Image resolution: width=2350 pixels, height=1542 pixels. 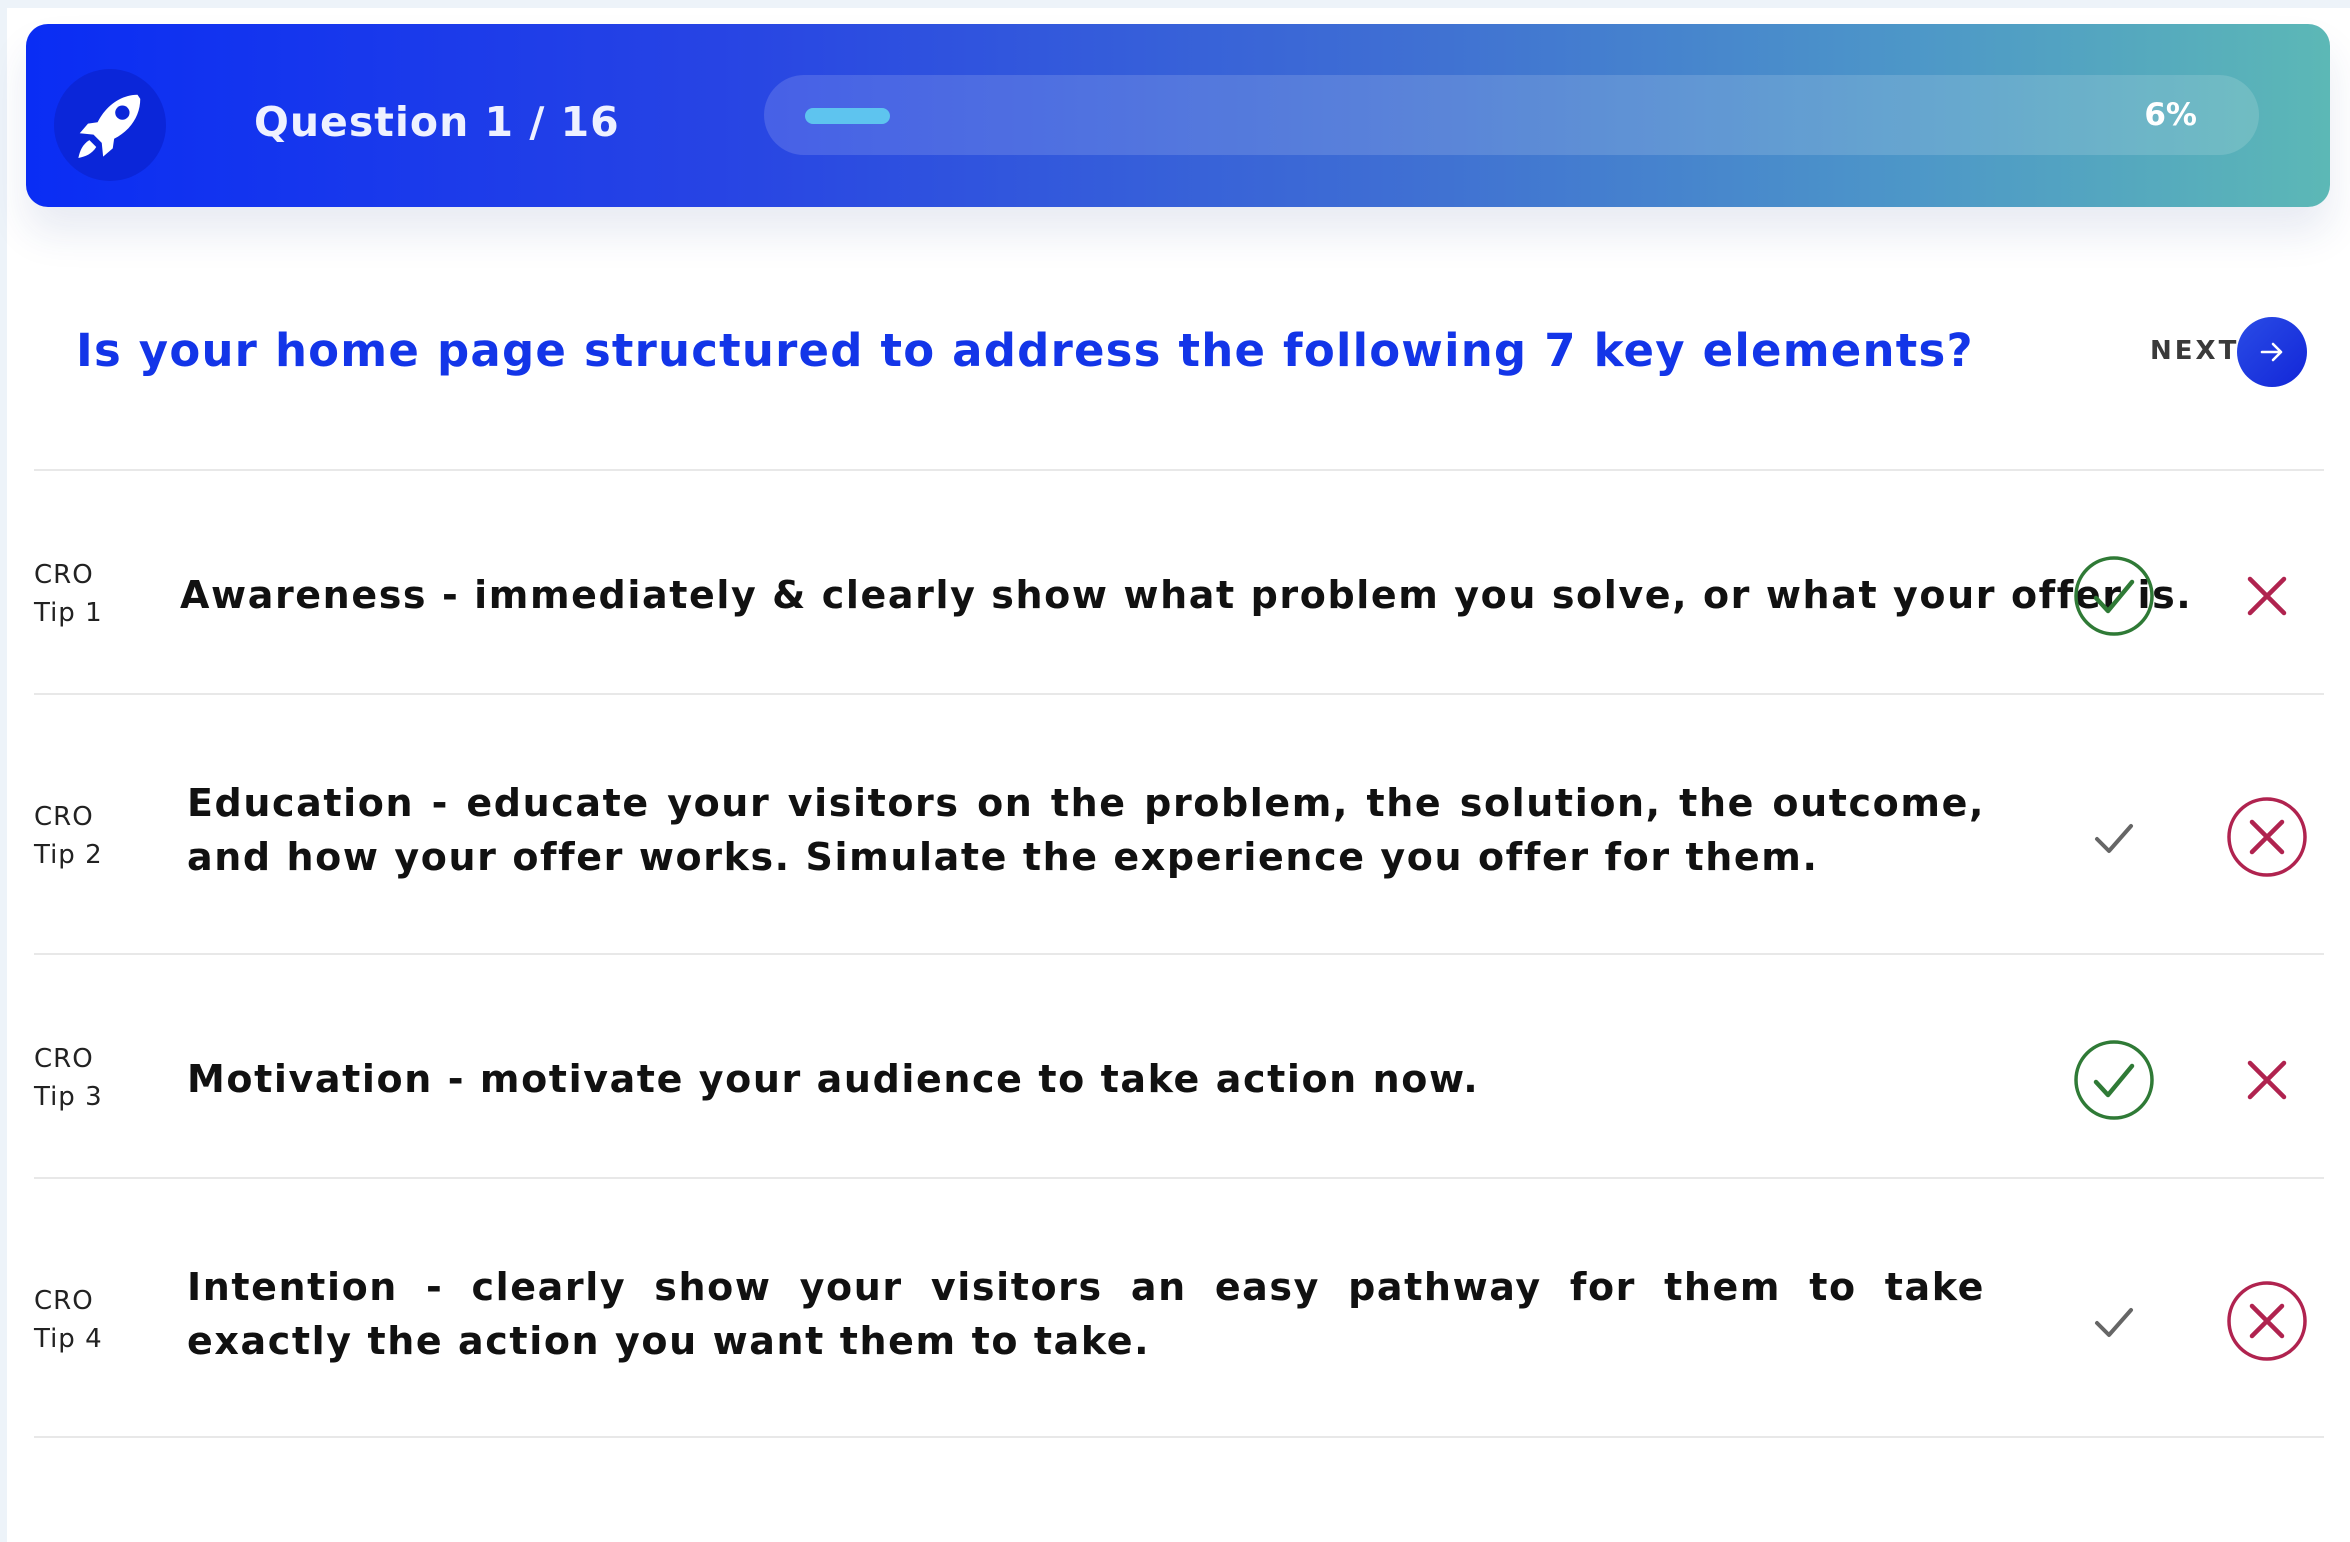 I want to click on tip-label-line2: Tip 2, so click(x=68, y=855).